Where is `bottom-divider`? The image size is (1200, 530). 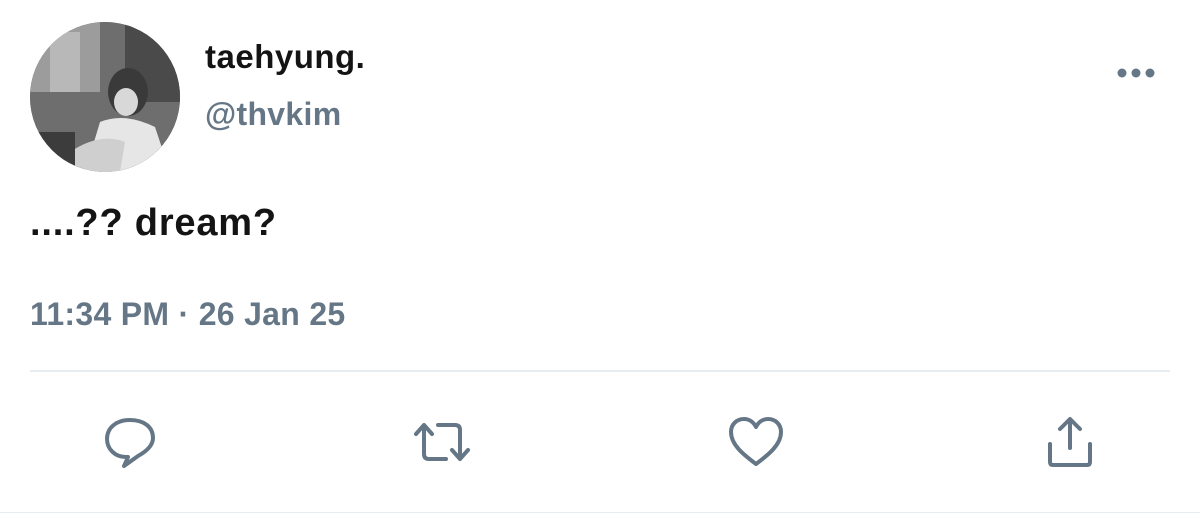
bottom-divider is located at coordinates (600, 512).